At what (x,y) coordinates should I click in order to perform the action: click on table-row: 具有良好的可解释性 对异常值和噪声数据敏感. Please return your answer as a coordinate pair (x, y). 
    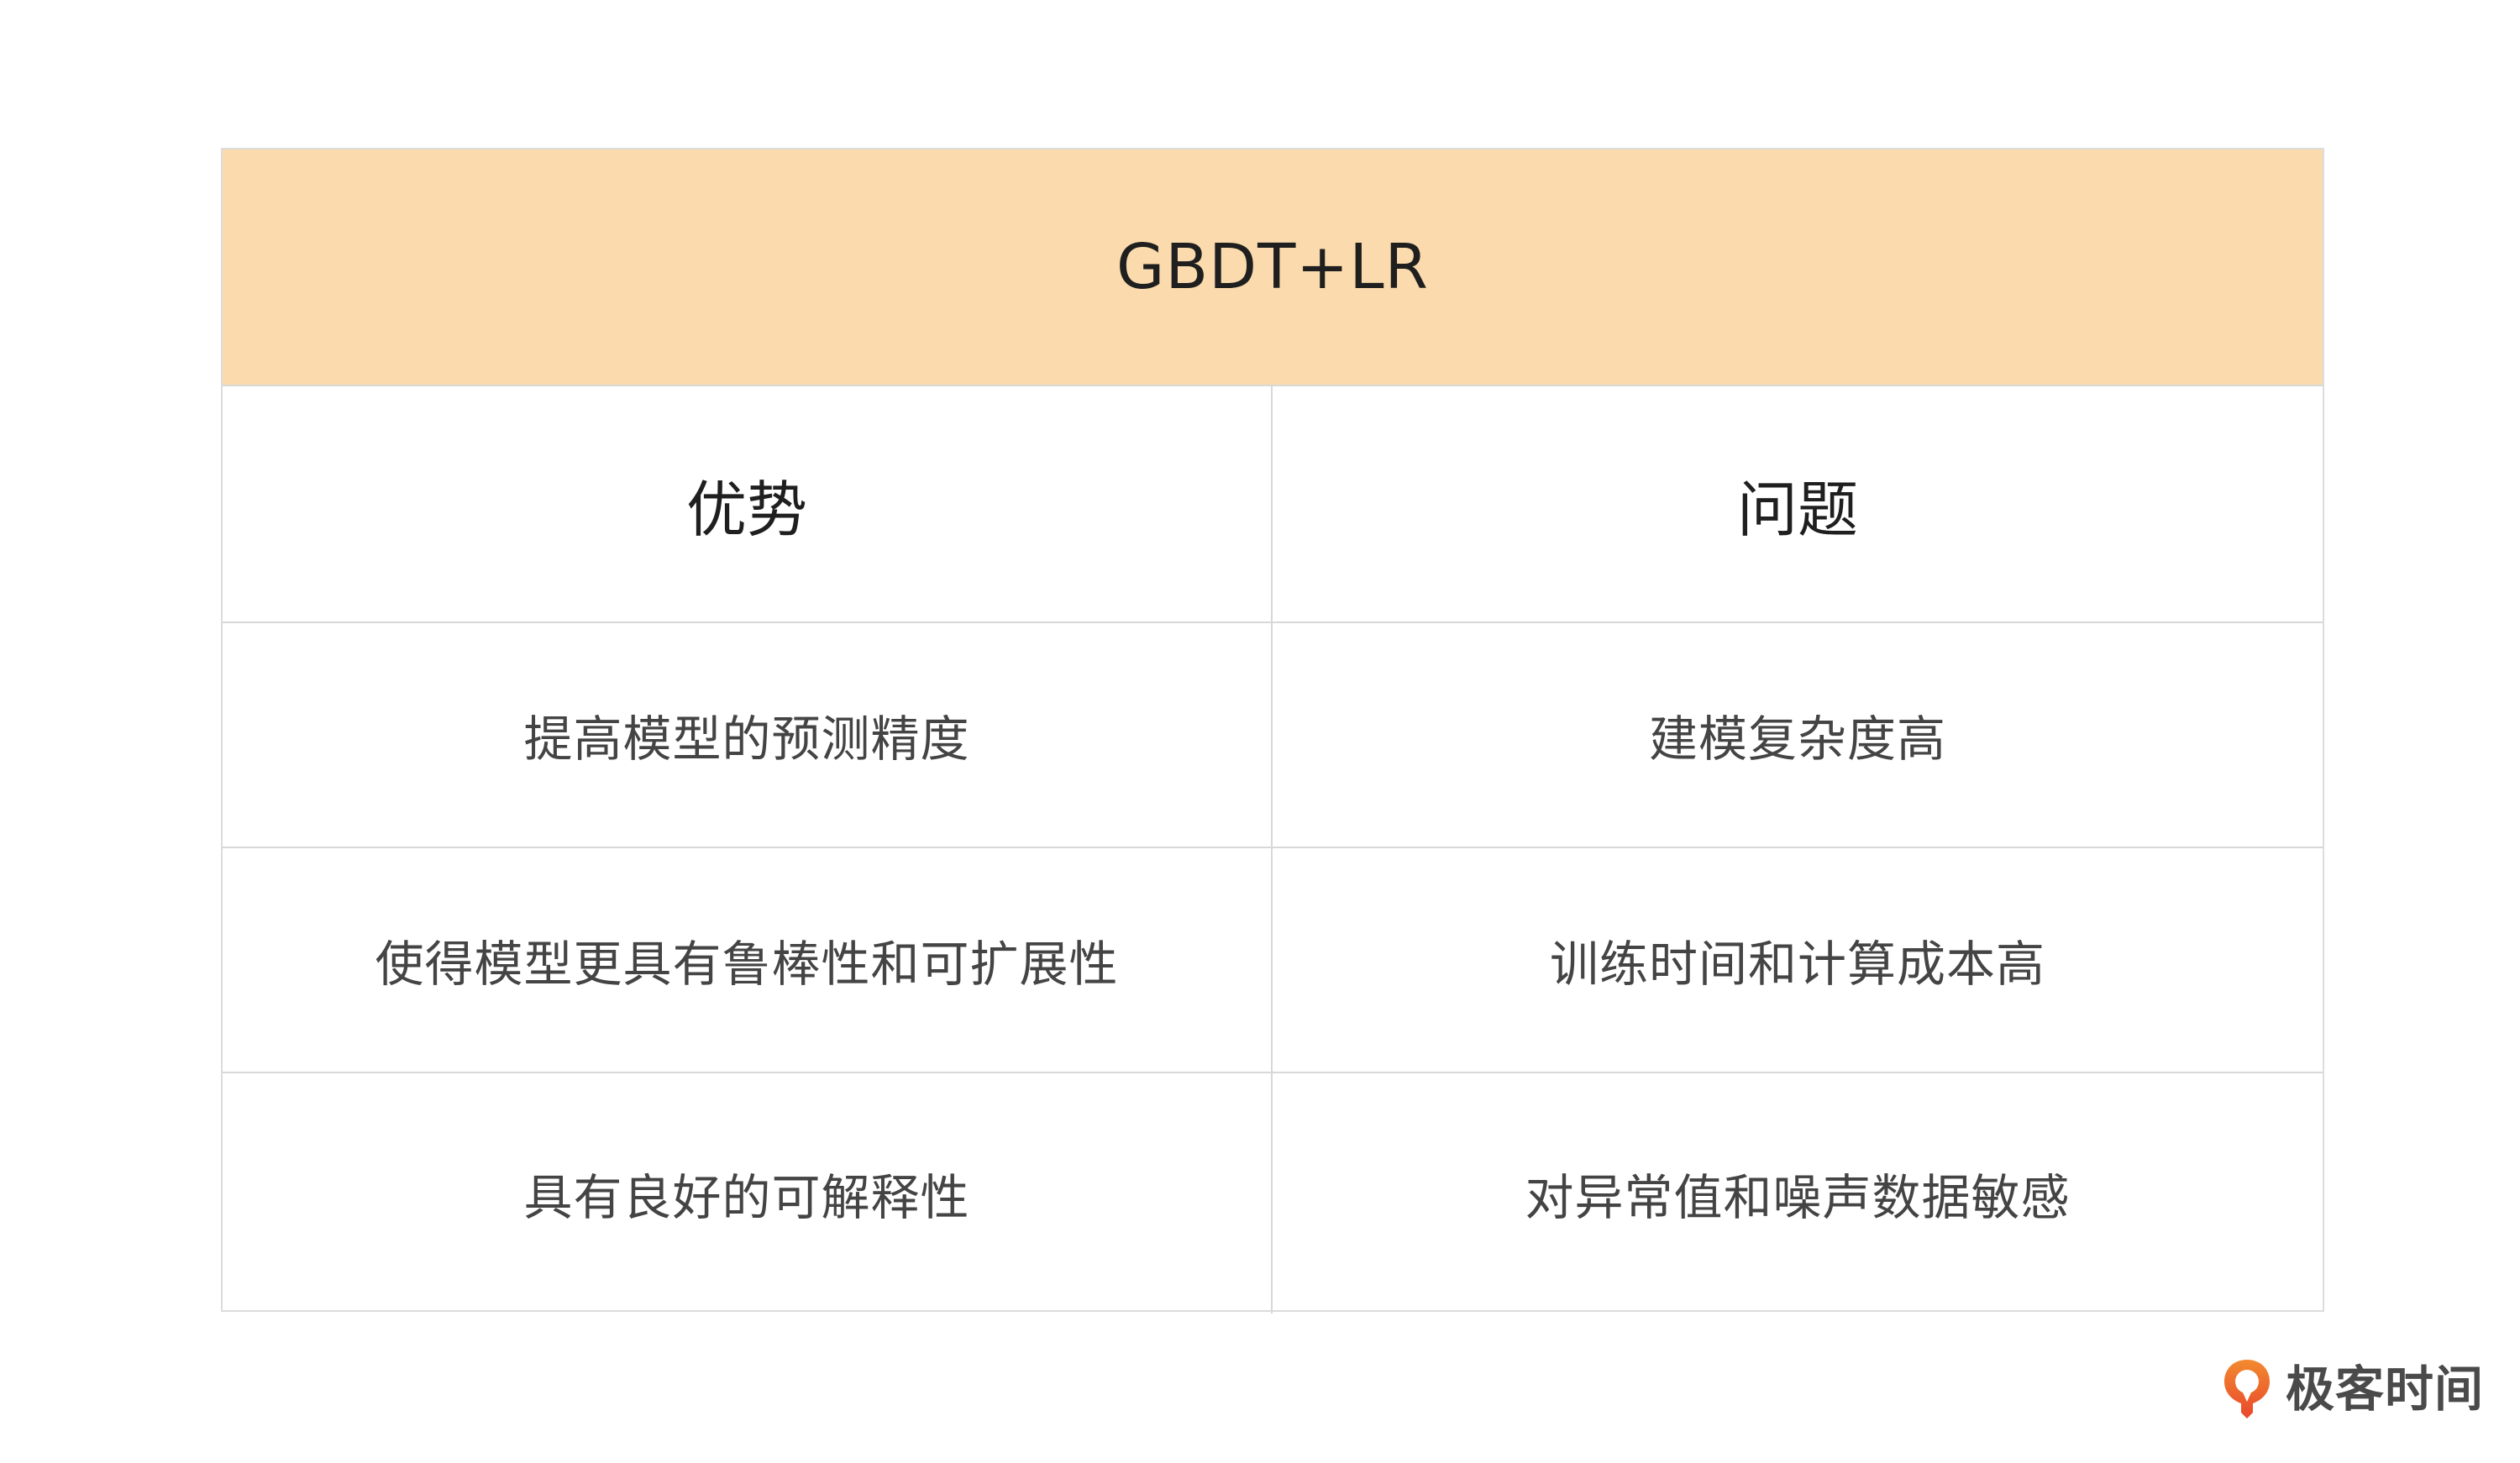
    Looking at the image, I should click on (1273, 1193).